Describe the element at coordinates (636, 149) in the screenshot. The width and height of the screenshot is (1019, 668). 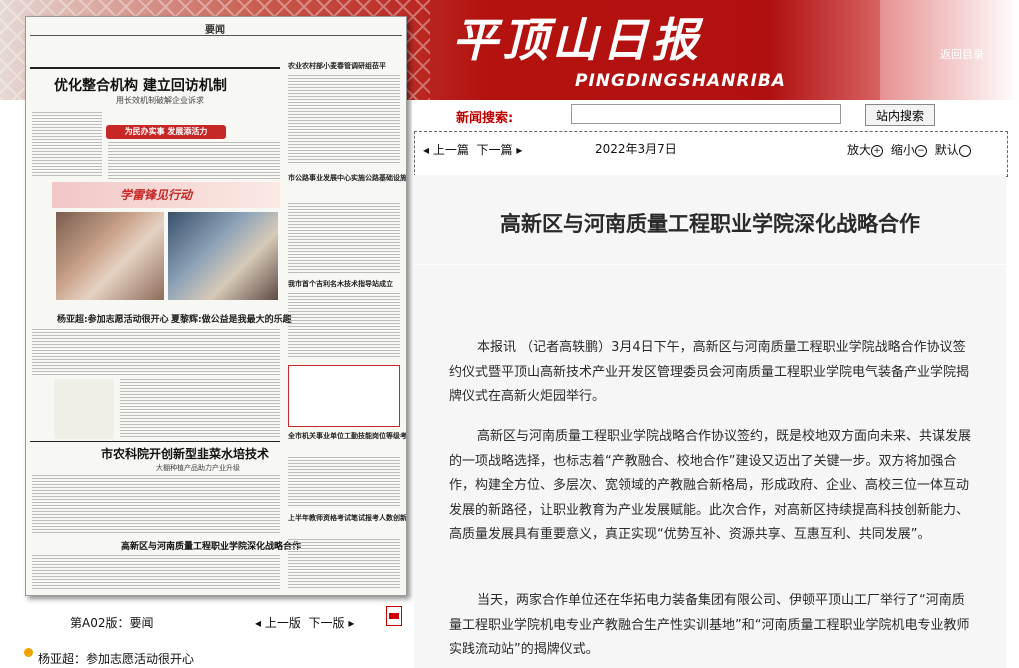
I see `issue-date: 2022年3月7日` at that location.